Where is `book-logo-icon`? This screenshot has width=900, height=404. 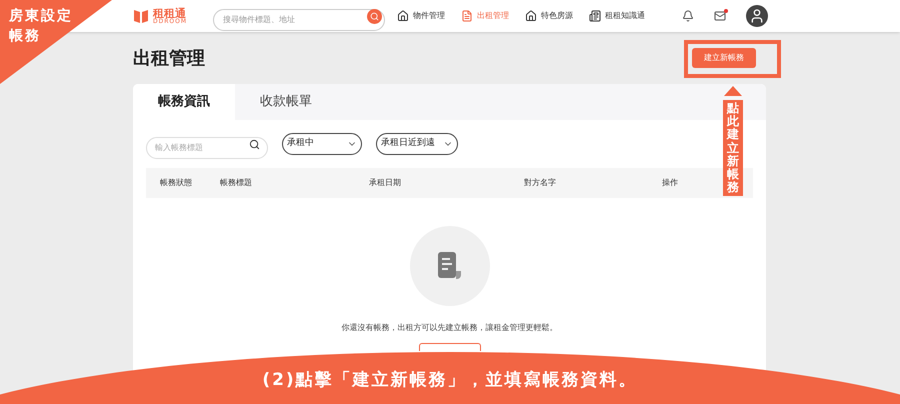 book-logo-icon is located at coordinates (141, 16).